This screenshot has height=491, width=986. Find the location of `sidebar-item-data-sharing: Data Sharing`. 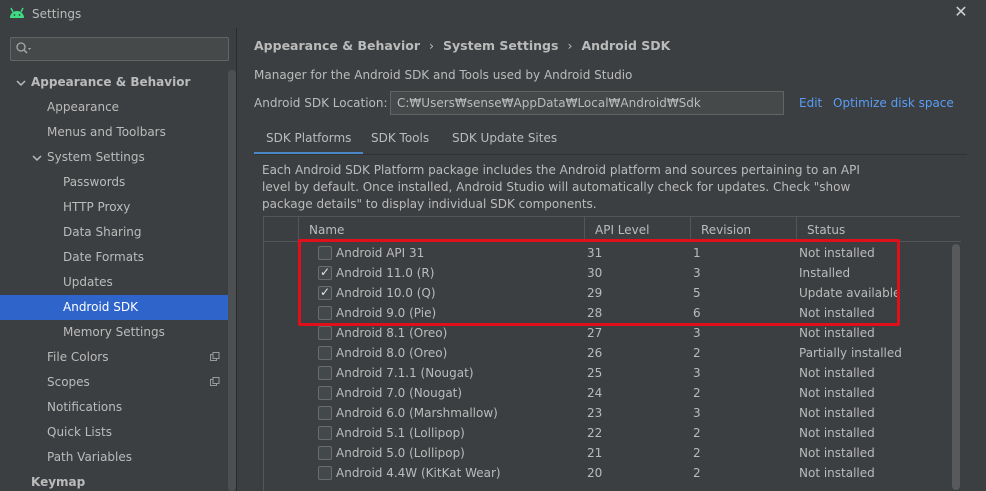

sidebar-item-data-sharing: Data Sharing is located at coordinates (118, 232).